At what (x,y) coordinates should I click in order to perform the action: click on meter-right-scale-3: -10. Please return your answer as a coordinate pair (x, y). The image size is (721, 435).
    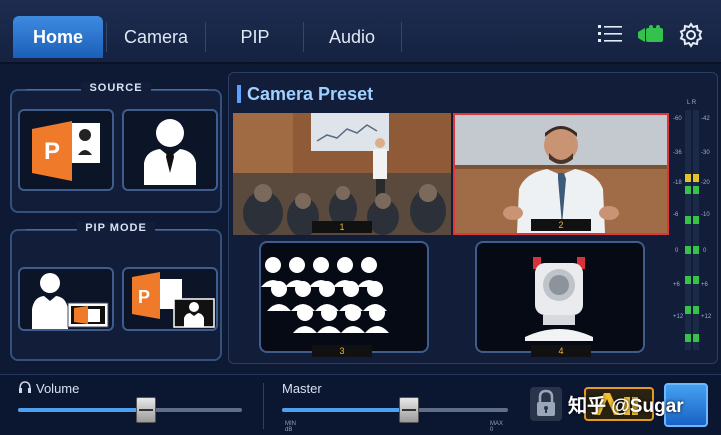
    Looking at the image, I should click on (705, 215).